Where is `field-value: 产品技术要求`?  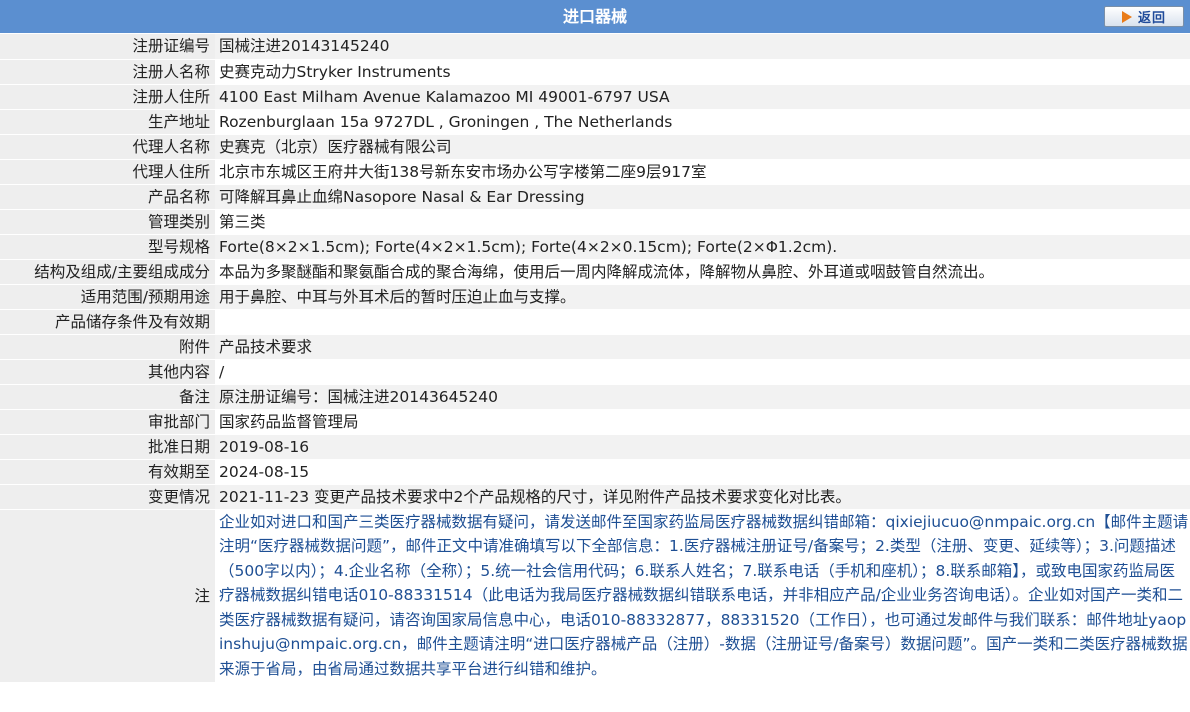
field-value: 产品技术要求 is located at coordinates (702, 347).